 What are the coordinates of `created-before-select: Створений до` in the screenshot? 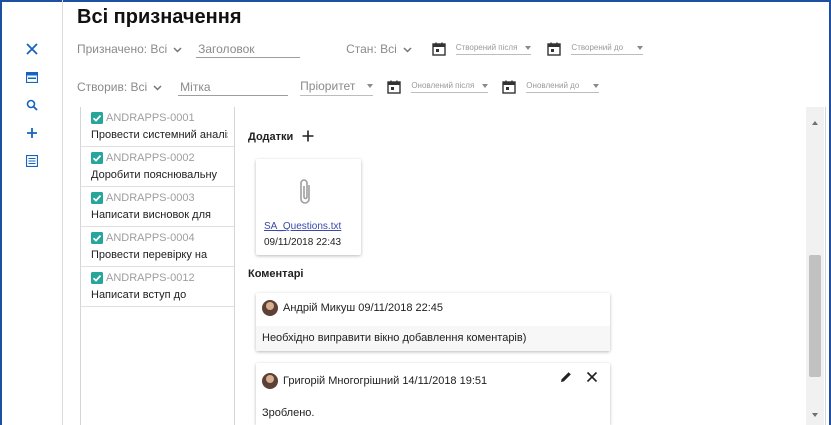 It's located at (607, 49).